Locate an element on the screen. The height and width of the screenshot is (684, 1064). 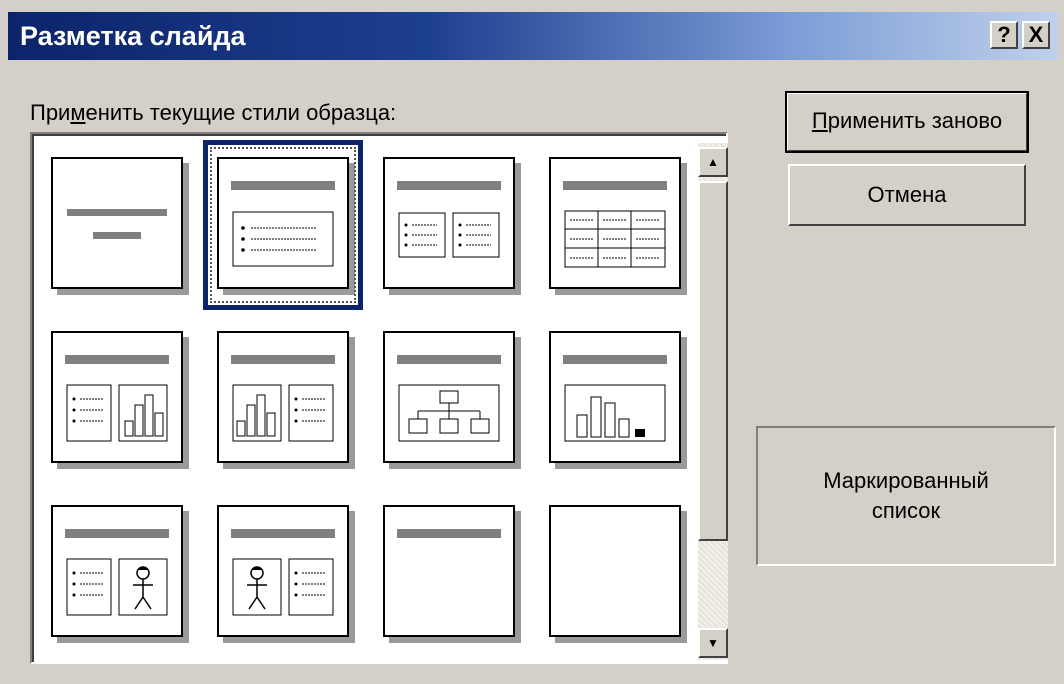
layout-blank is located at coordinates (615, 571).